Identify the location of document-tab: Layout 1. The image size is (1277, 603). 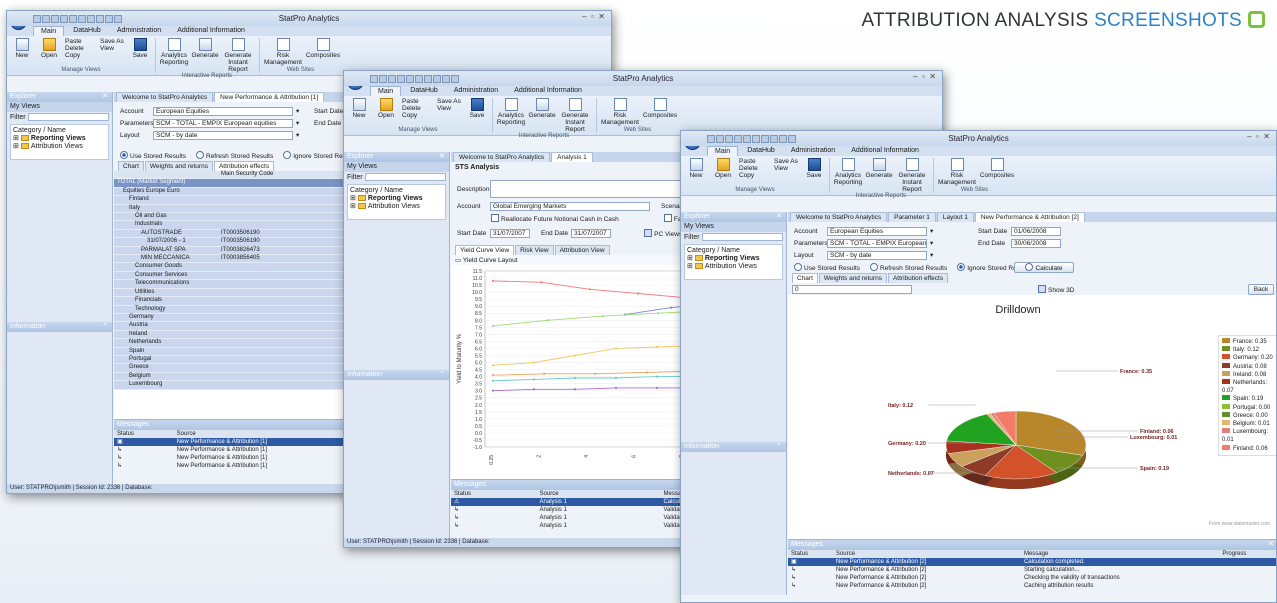
(955, 217).